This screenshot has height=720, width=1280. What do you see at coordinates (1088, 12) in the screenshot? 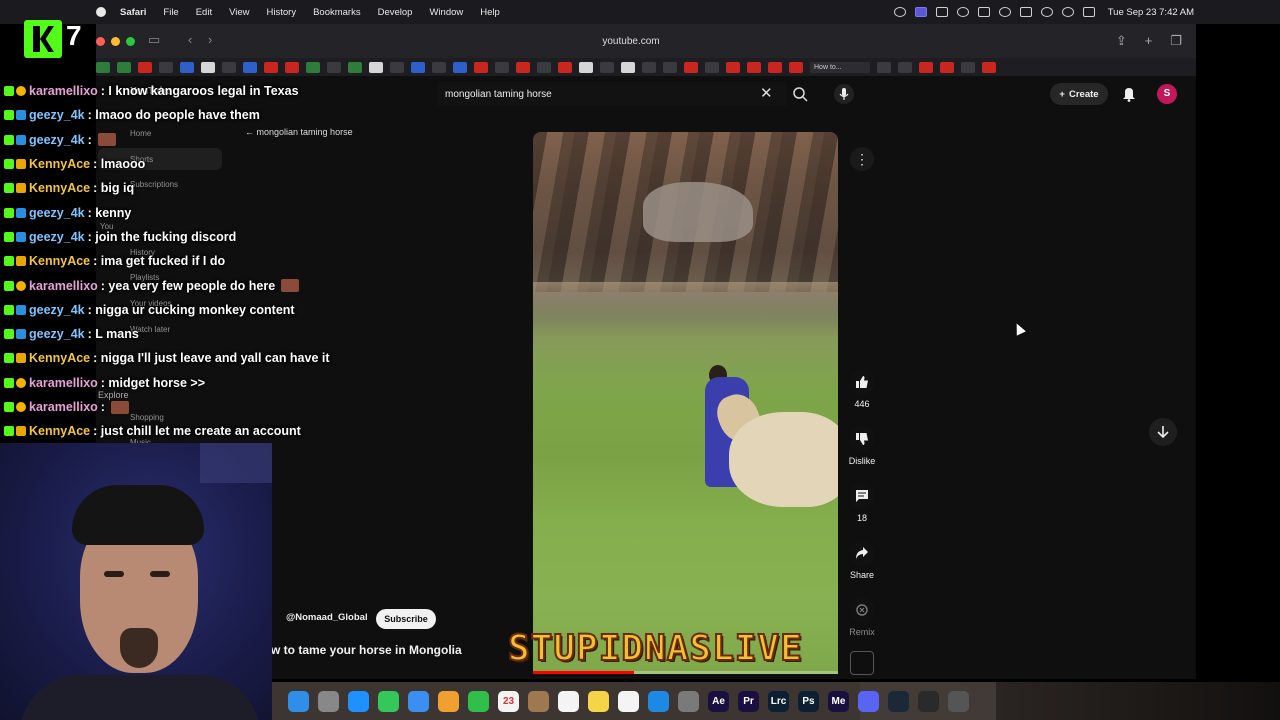
I see `control-center-icon` at bounding box center [1088, 12].